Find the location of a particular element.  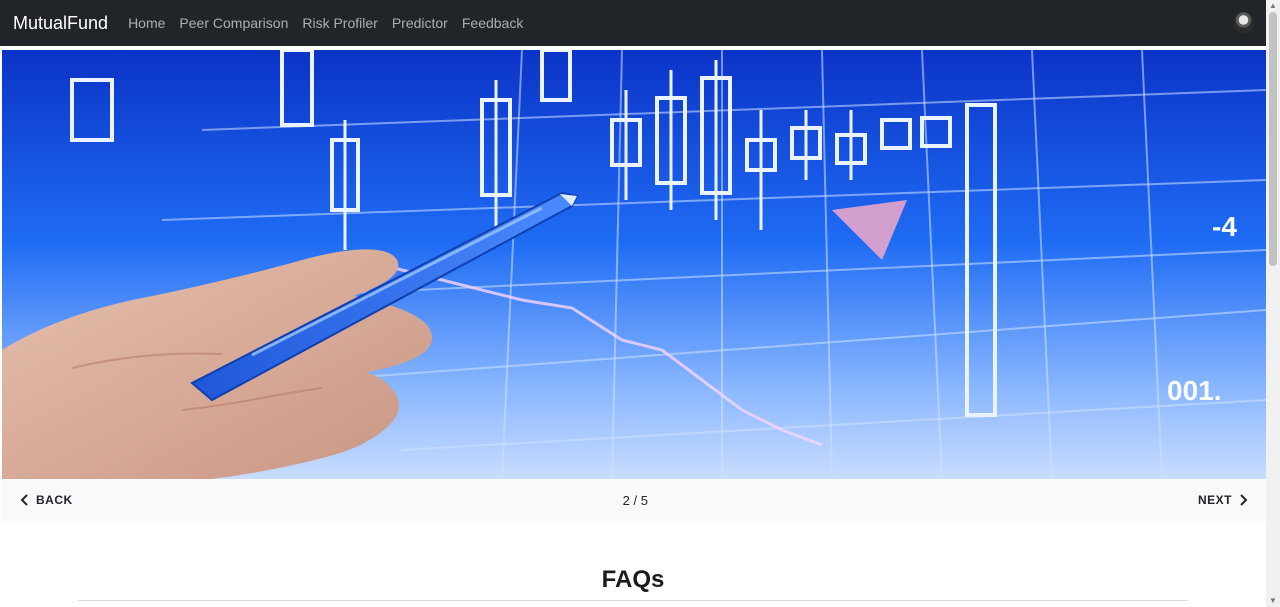

carousel-controls: BACK 2 / 5 NEXT is located at coordinates (634, 500).